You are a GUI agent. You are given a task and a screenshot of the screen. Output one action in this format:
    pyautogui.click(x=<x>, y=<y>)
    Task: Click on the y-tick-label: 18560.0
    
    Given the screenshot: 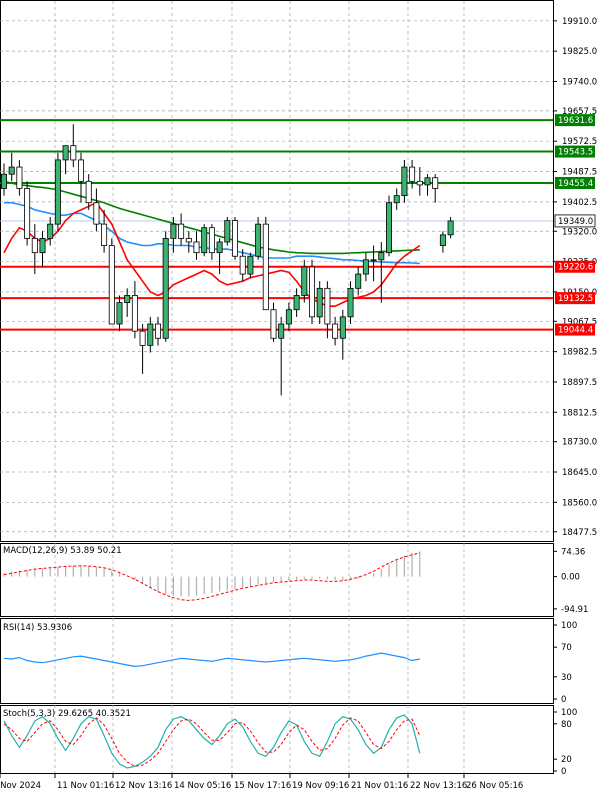 What is the action you would take?
    pyautogui.click(x=579, y=503)
    